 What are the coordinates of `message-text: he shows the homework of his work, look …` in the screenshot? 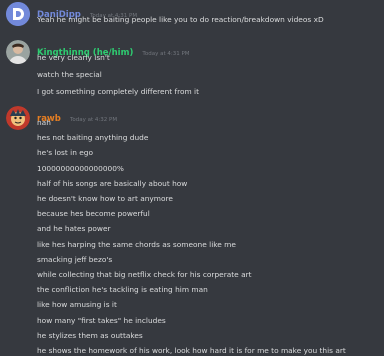 It's located at (191, 350).